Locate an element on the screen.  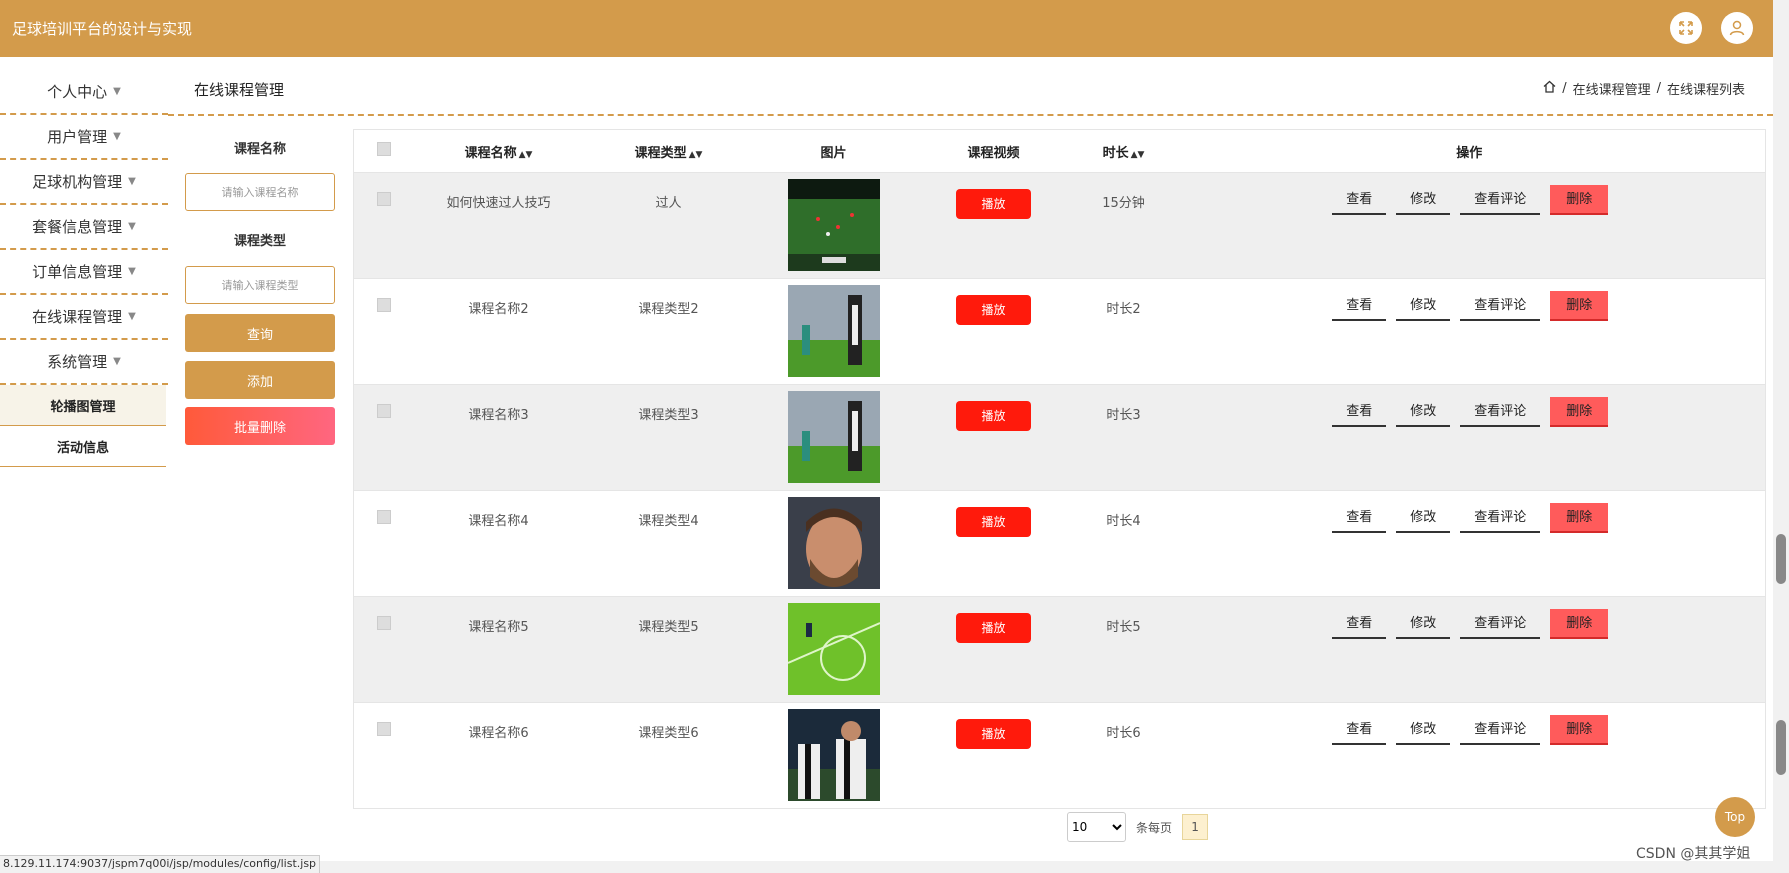
sidebar-item-user-management: 用户管理 ▼ is located at coordinates (84, 137).